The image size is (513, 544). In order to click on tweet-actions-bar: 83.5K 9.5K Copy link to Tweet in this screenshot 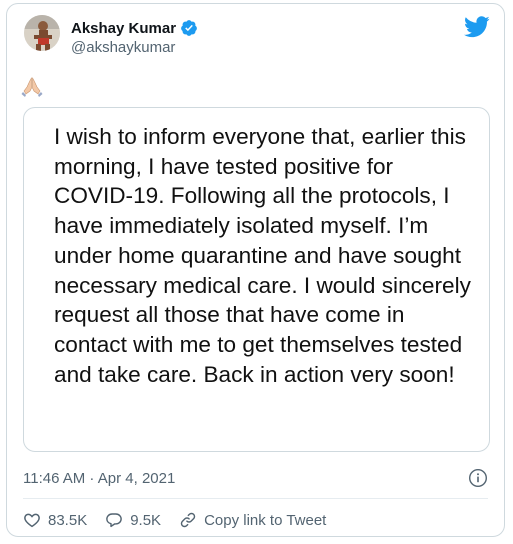, I will do `click(174, 520)`.